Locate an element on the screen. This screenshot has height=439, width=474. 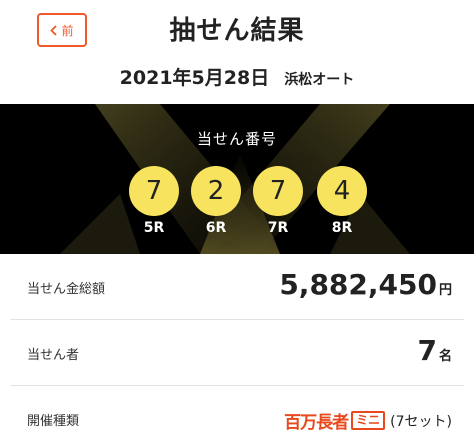
winners-label: 当せん者 is located at coordinates (53, 355).